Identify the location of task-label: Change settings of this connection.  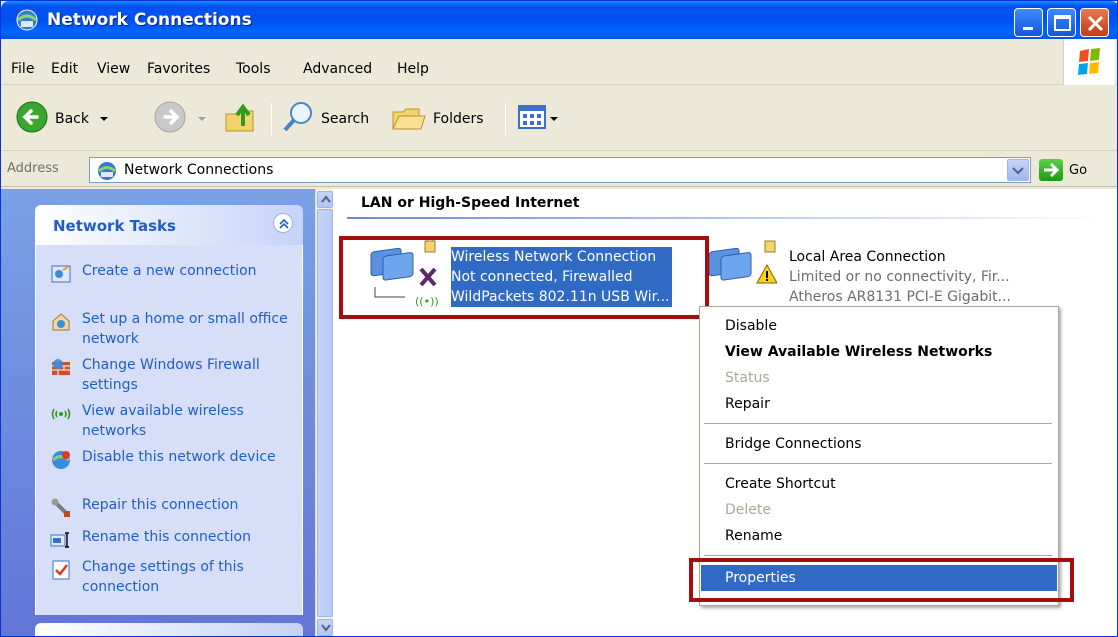
(163, 577).